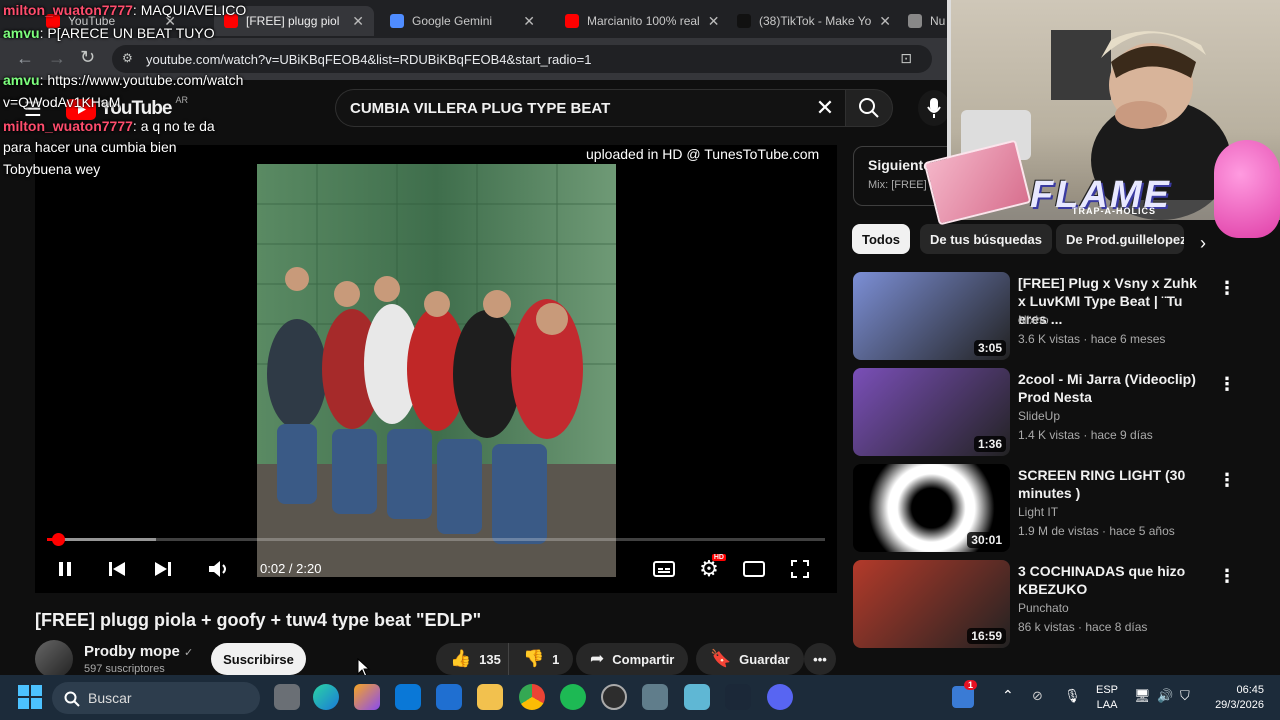 The height and width of the screenshot is (720, 1280). I want to click on channel-name-text: Prodby mope, so click(132, 651).